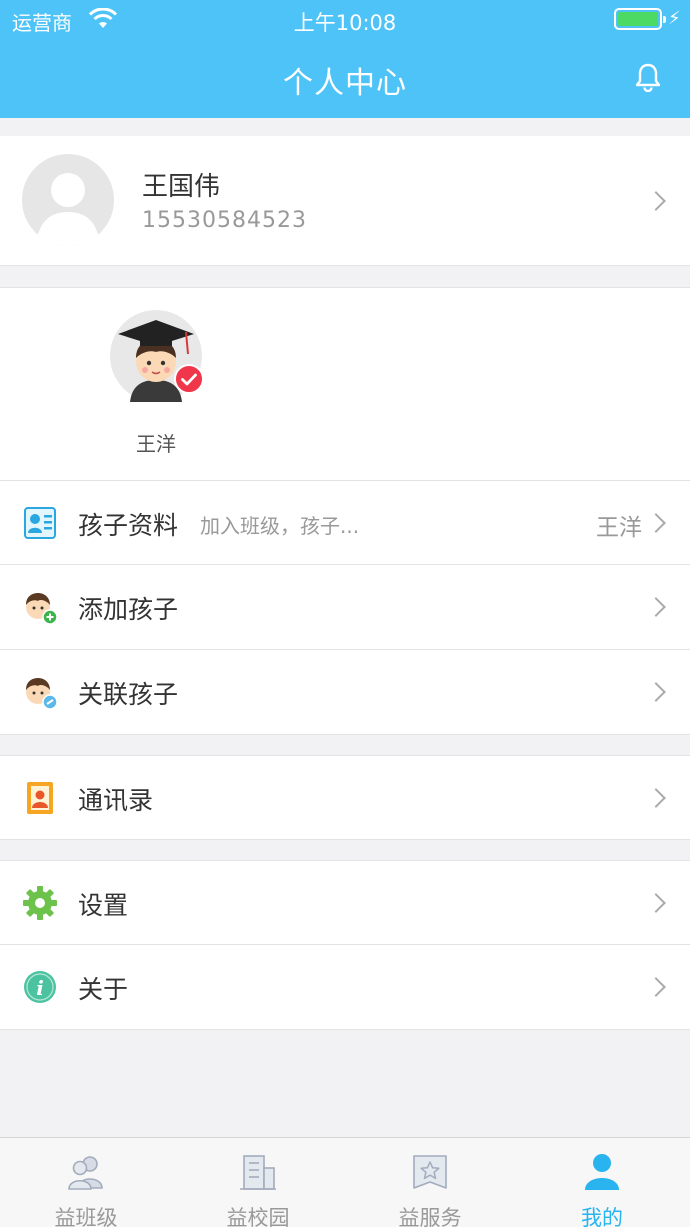 The image size is (690, 1227). What do you see at coordinates (345, 902) in the screenshot?
I see `settings-row: 设置` at bounding box center [345, 902].